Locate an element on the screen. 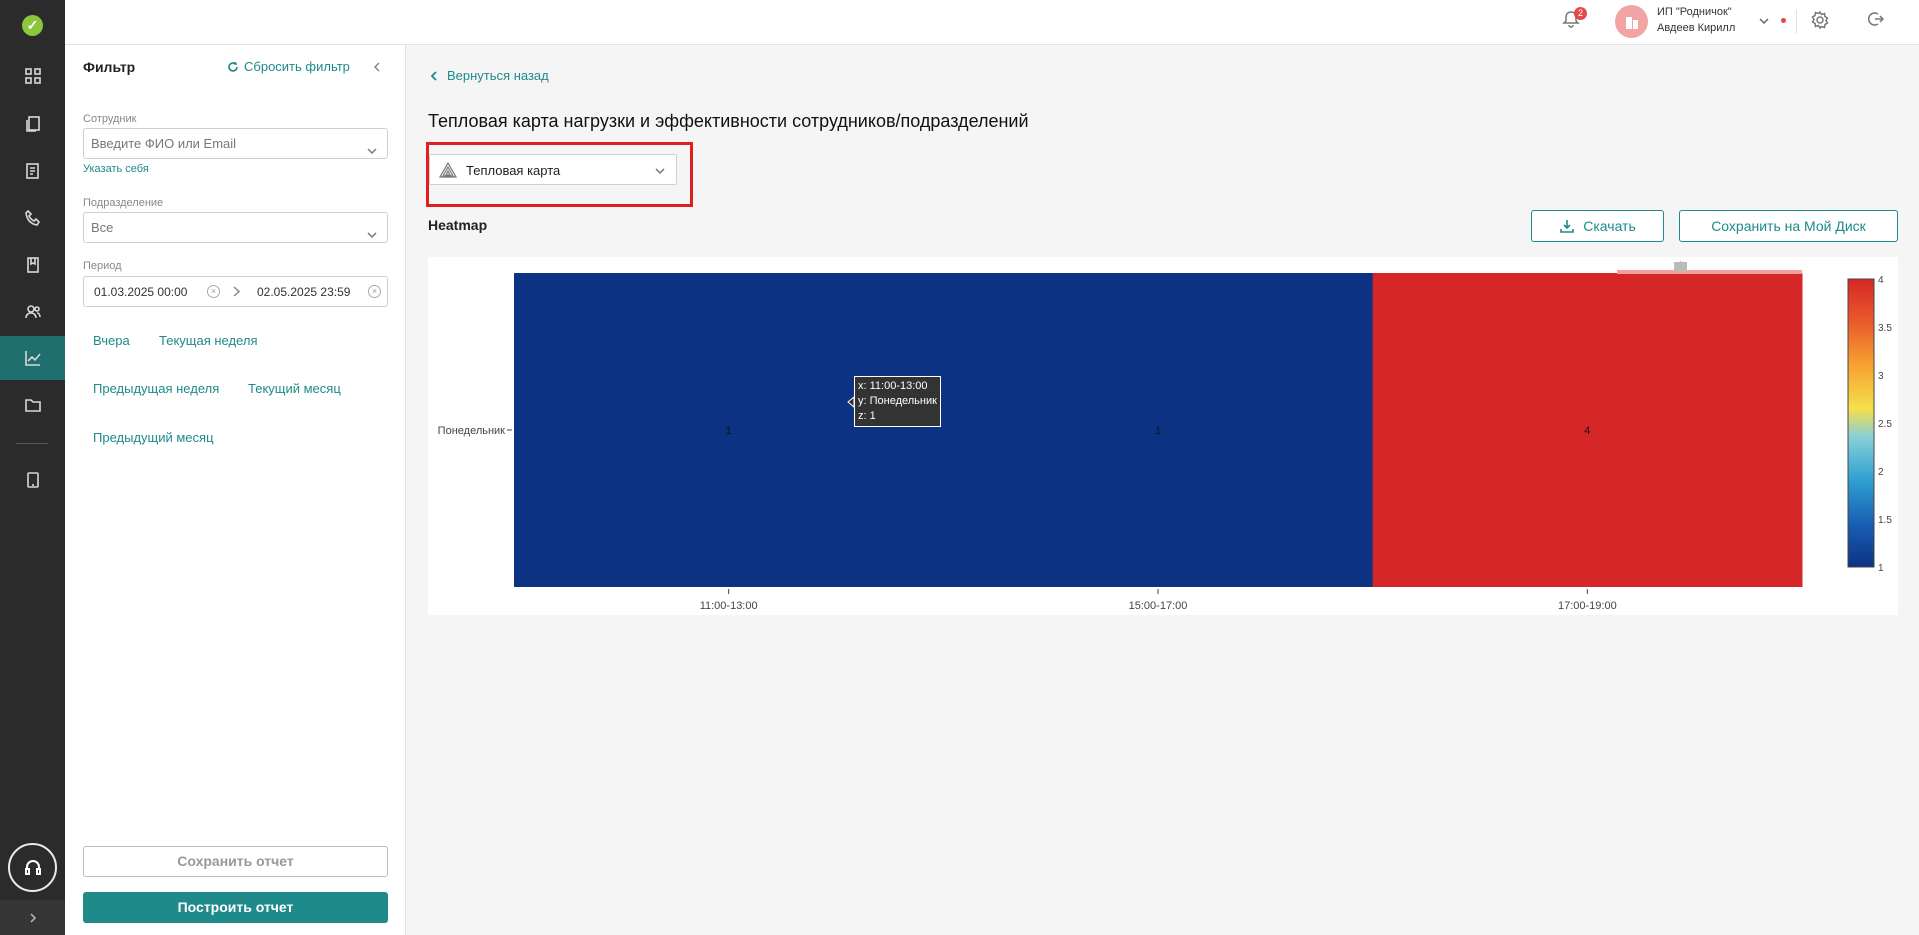 The width and height of the screenshot is (1919, 935). calls-icon is located at coordinates (32, 218).